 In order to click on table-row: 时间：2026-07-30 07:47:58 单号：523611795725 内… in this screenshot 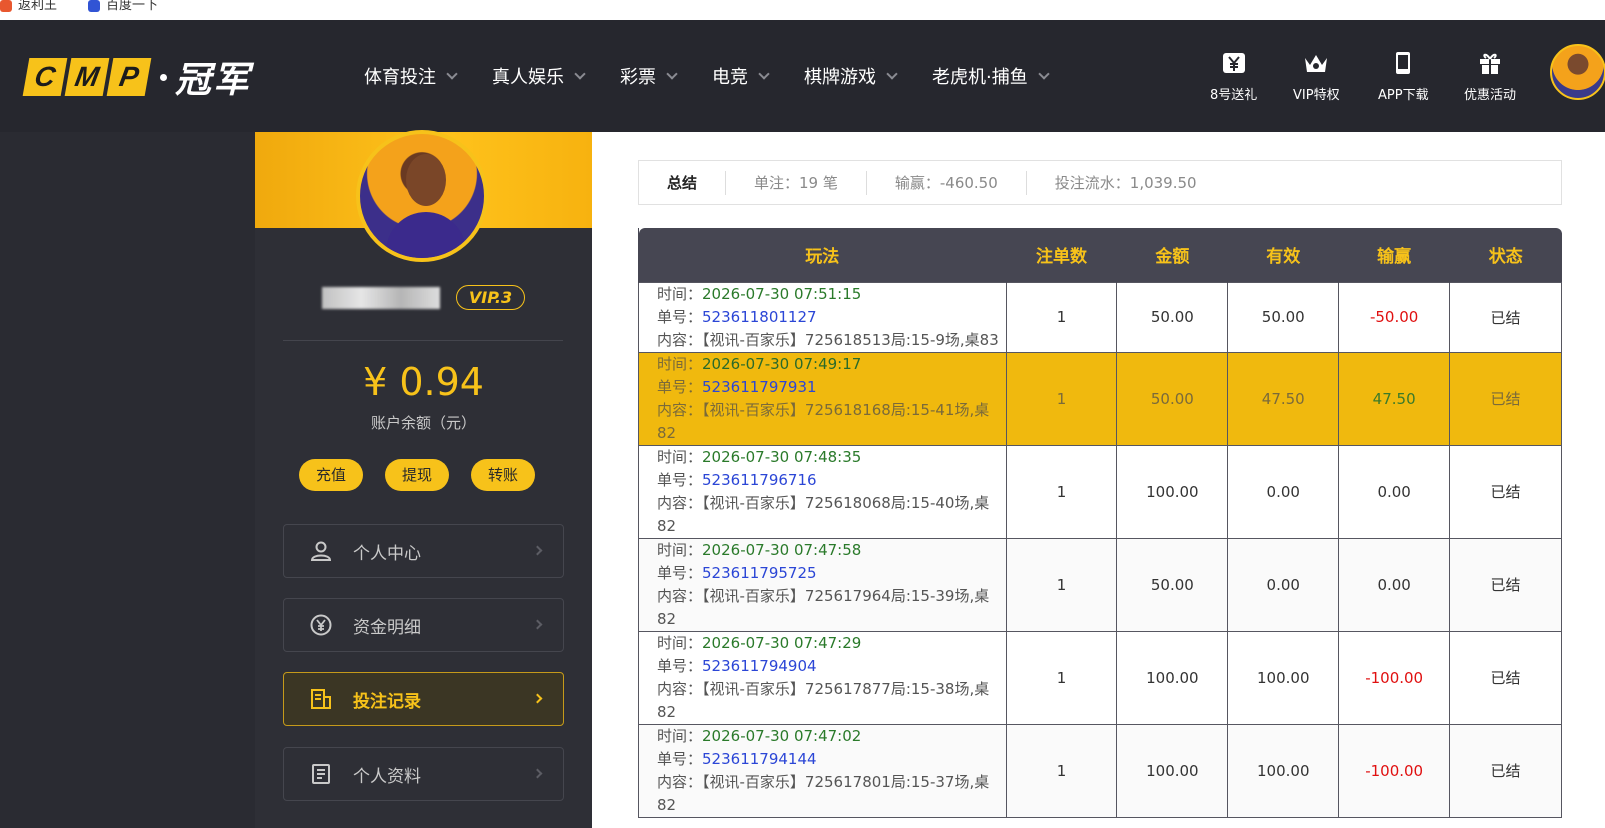, I will do `click(1100, 584)`.